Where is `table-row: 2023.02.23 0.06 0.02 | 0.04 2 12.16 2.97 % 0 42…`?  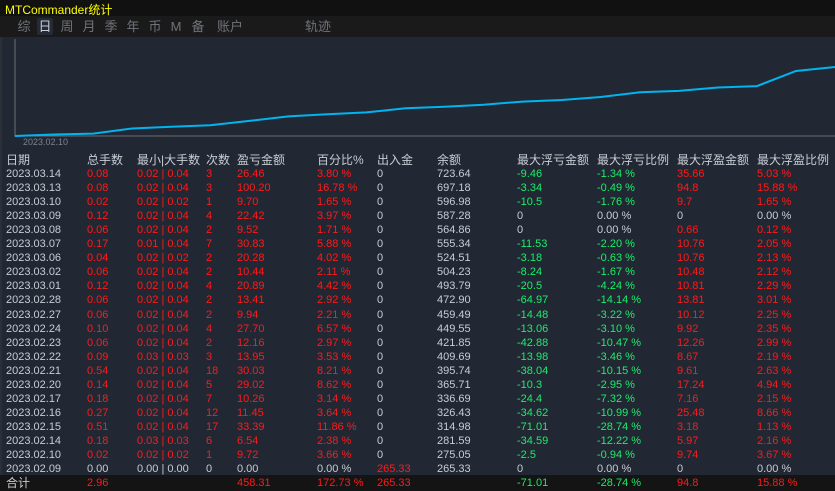
table-row: 2023.02.23 0.06 0.02 | 0.04 2 12.16 2.97 % 0 42… is located at coordinates (417, 343).